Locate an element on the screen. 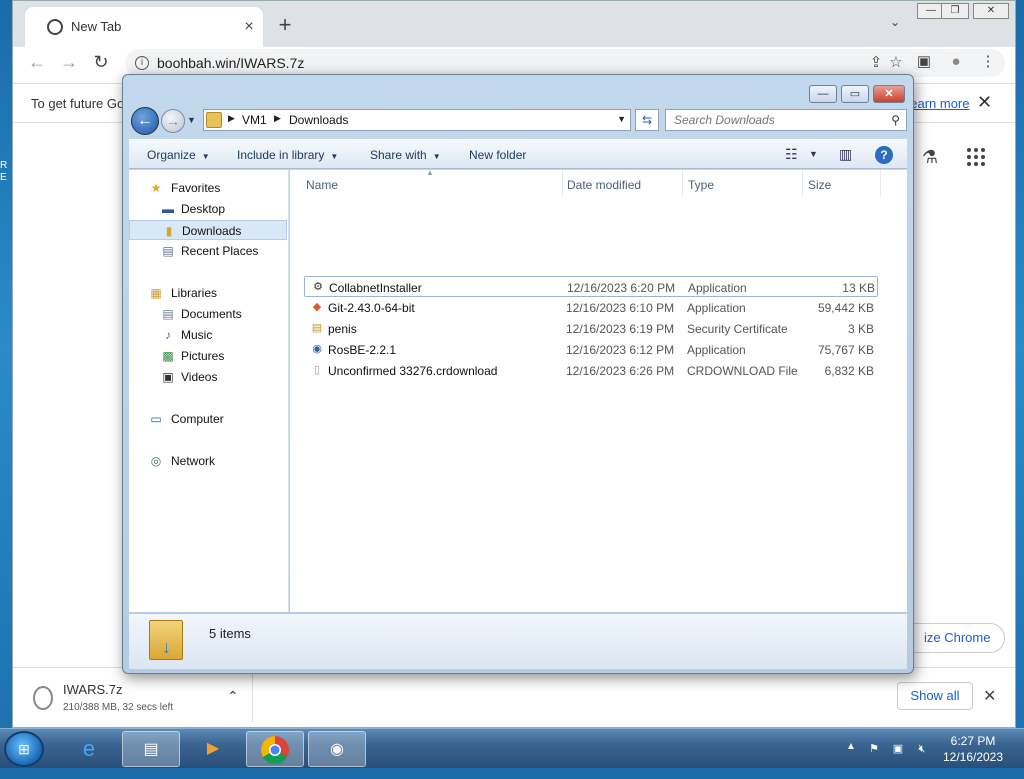 The width and height of the screenshot is (1024, 779). back-arrow-icon: ← is located at coordinates (145, 121).